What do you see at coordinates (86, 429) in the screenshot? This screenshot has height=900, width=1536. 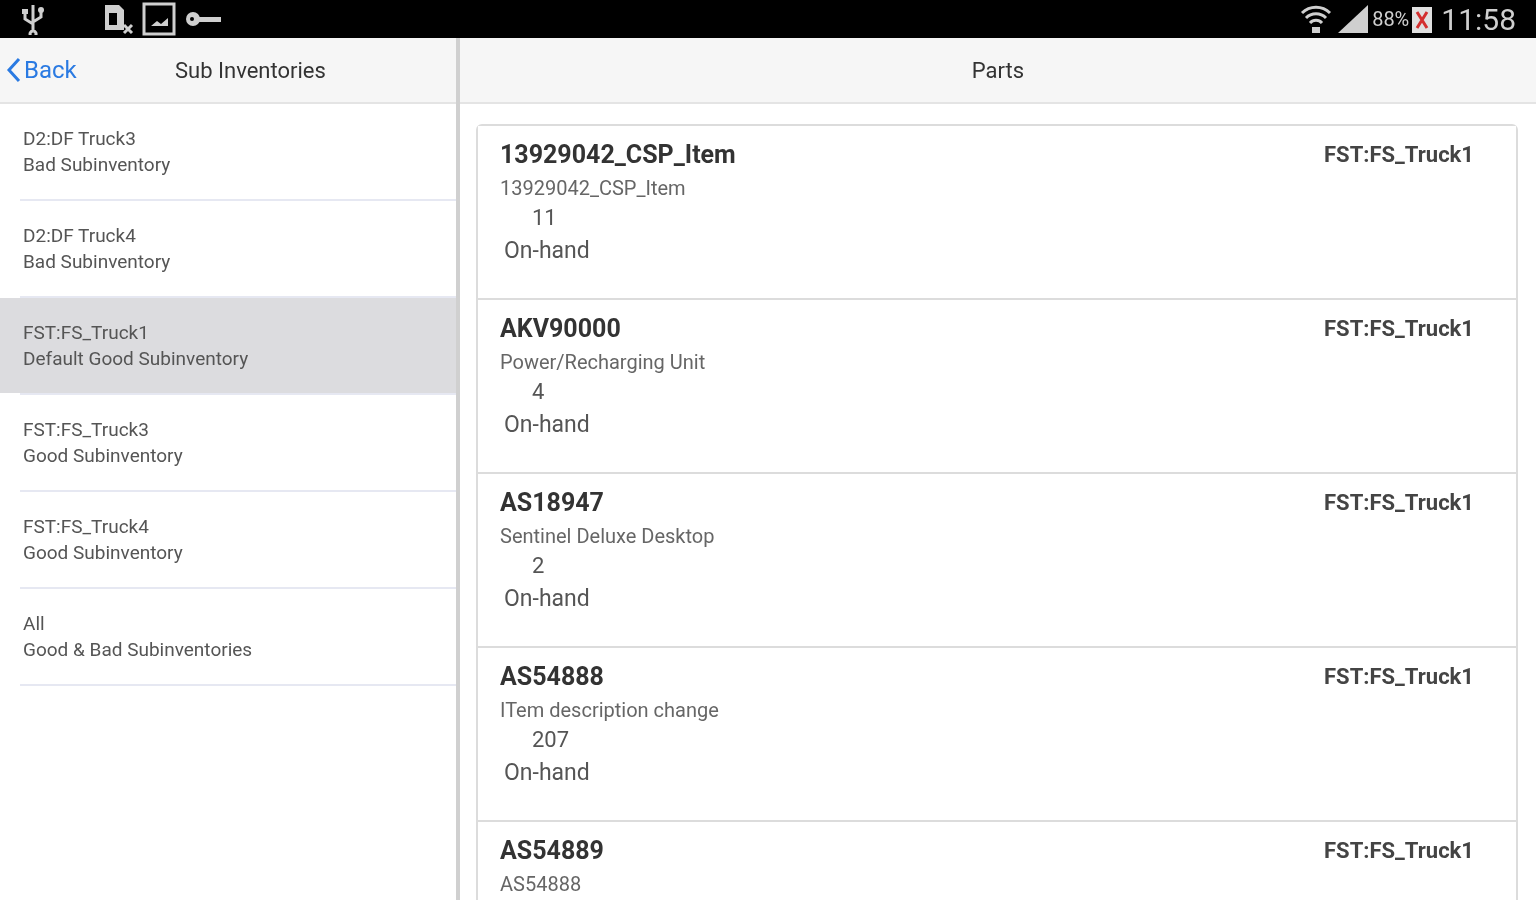 I see `subinventory-name: FST:FS_Truck3` at bounding box center [86, 429].